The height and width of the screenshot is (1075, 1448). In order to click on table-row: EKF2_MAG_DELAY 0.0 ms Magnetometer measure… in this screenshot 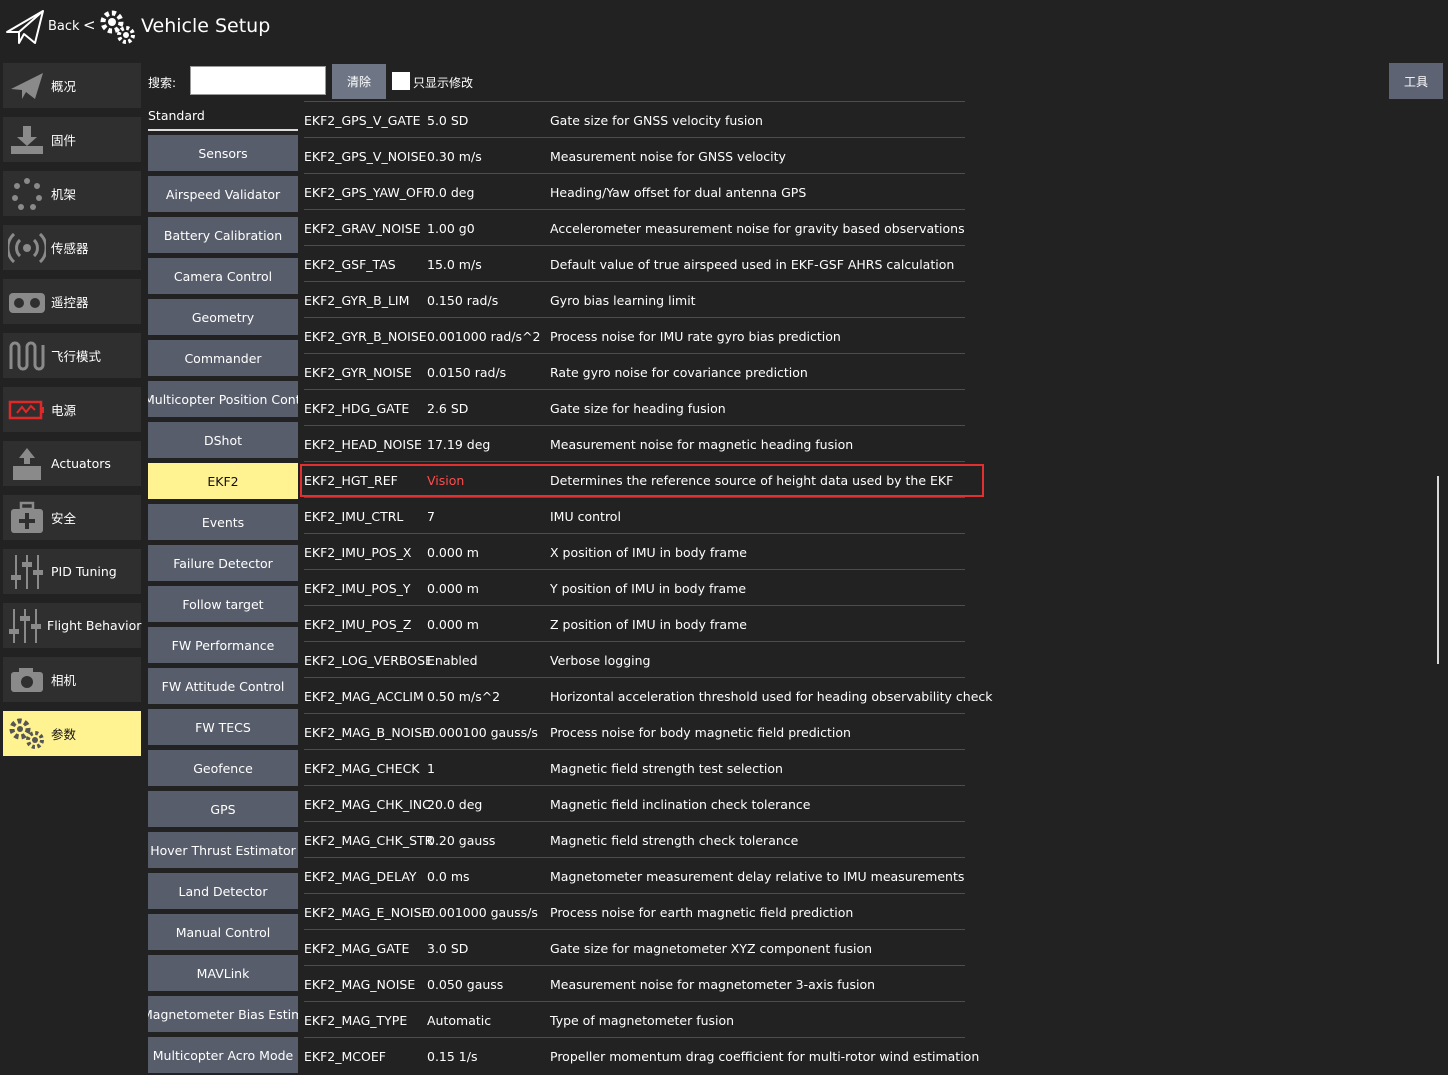, I will do `click(634, 875)`.